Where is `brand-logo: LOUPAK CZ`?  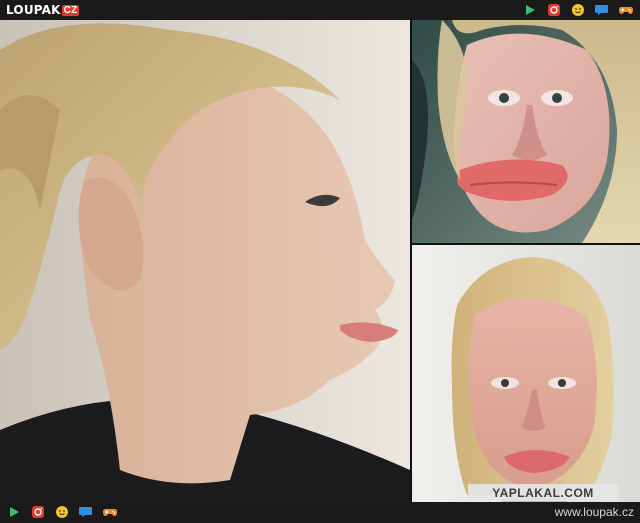 brand-logo: LOUPAK CZ is located at coordinates (43, 10).